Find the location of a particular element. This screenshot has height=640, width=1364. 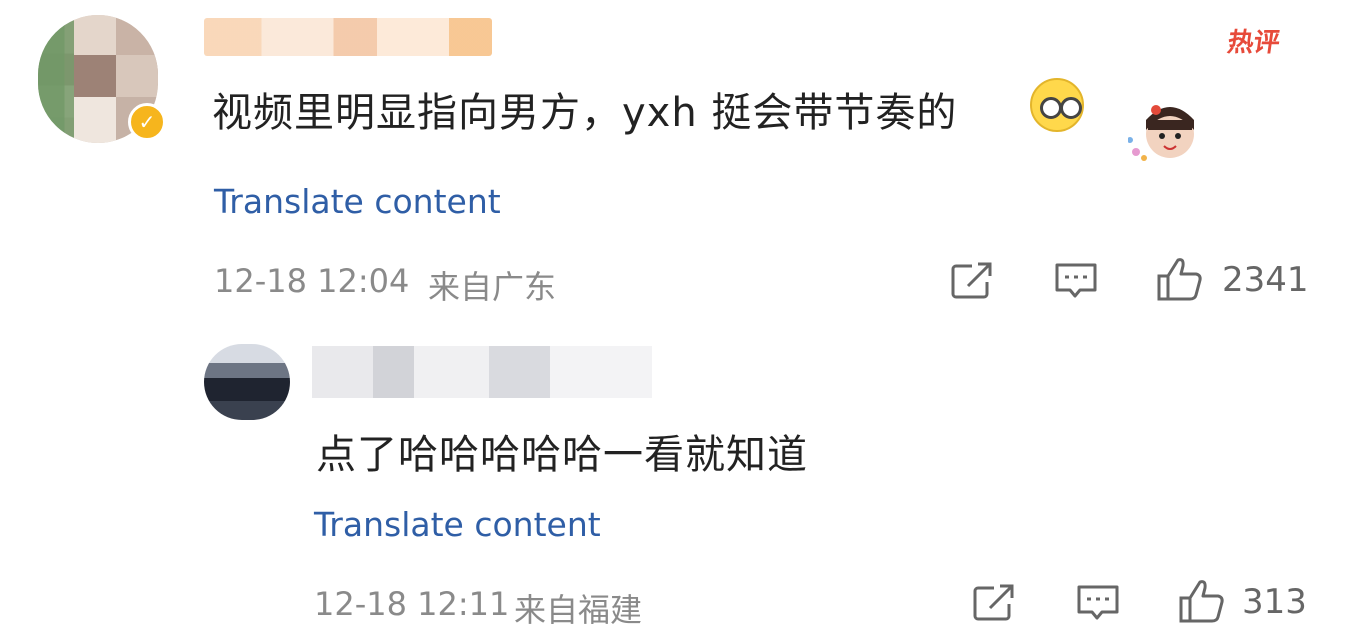

comment-location: 来自广东 is located at coordinates (492, 287).